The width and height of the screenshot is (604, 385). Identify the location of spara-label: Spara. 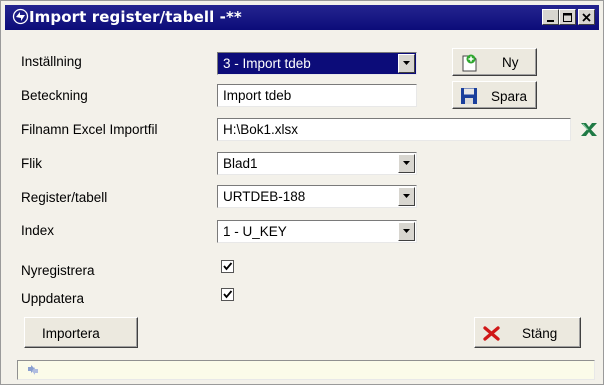
(509, 96).